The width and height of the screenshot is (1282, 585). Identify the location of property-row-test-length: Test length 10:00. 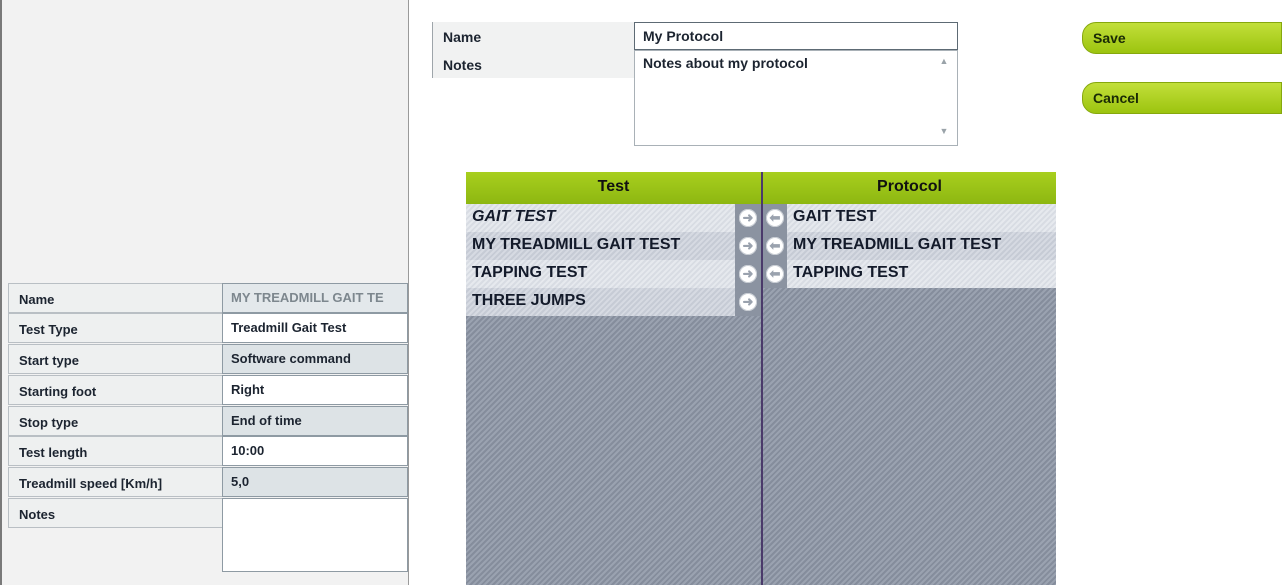
(208, 451).